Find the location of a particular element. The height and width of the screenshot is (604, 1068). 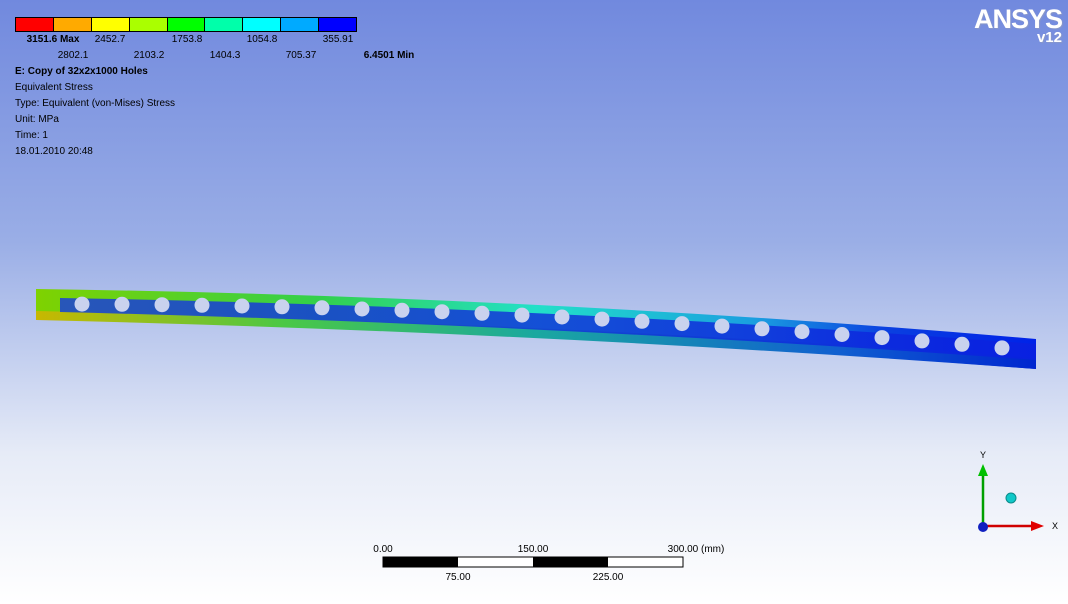

coordinate-triad: Y X is located at coordinates (1018, 491).